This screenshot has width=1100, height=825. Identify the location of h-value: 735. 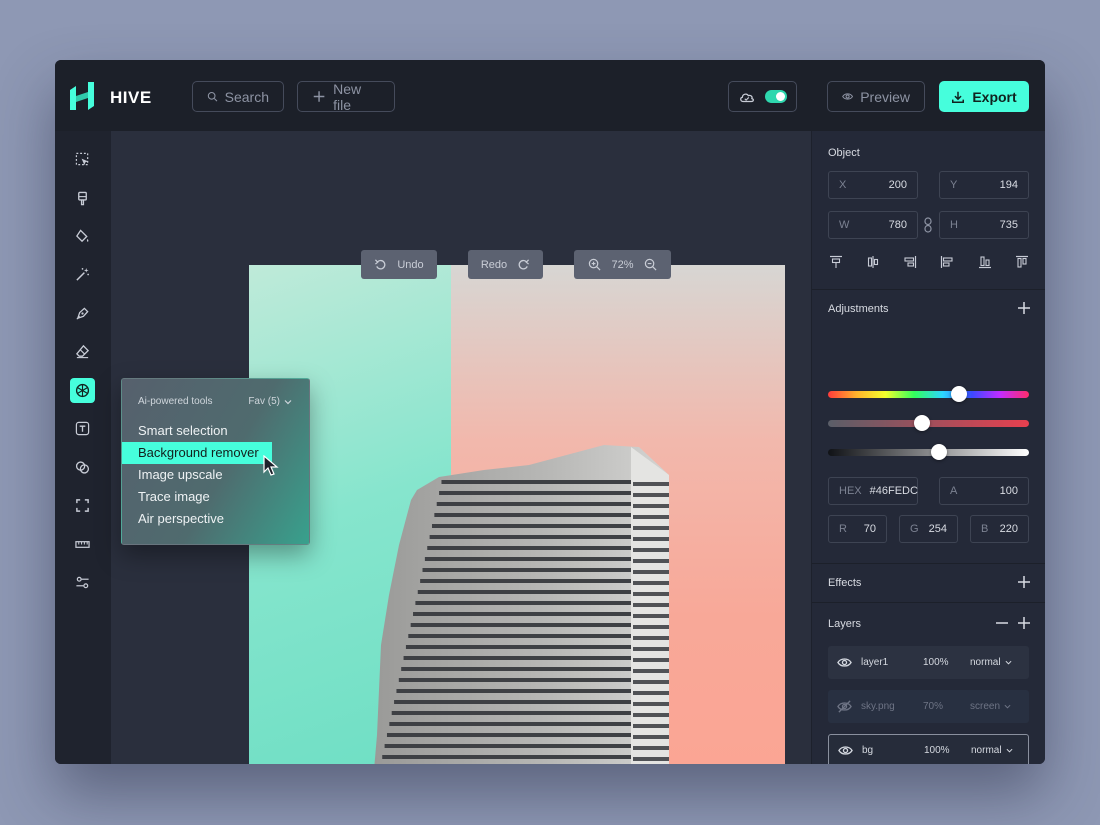
(1008, 225).